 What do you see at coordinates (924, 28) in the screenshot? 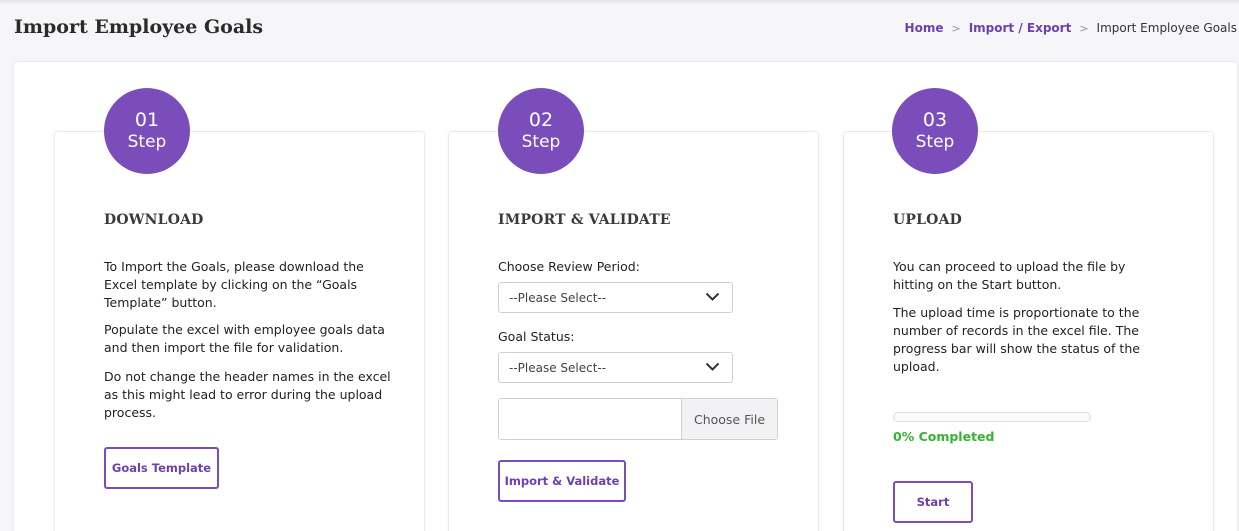
I see `breadcrumb-home-link: Home` at bounding box center [924, 28].